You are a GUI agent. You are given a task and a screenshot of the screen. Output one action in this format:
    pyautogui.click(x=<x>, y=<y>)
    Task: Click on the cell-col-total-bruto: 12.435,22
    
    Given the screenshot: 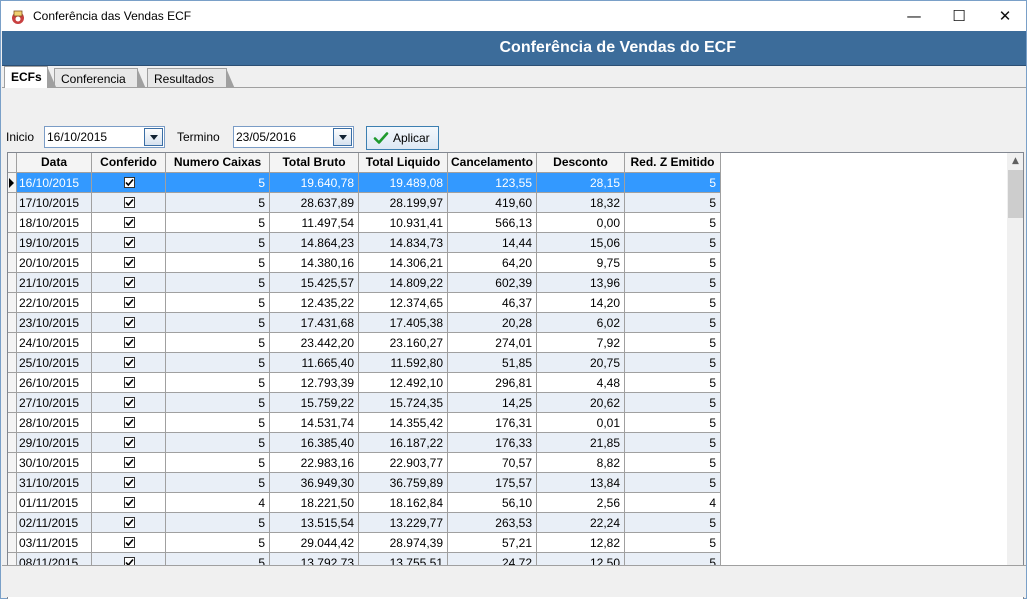 What is the action you would take?
    pyautogui.click(x=314, y=303)
    